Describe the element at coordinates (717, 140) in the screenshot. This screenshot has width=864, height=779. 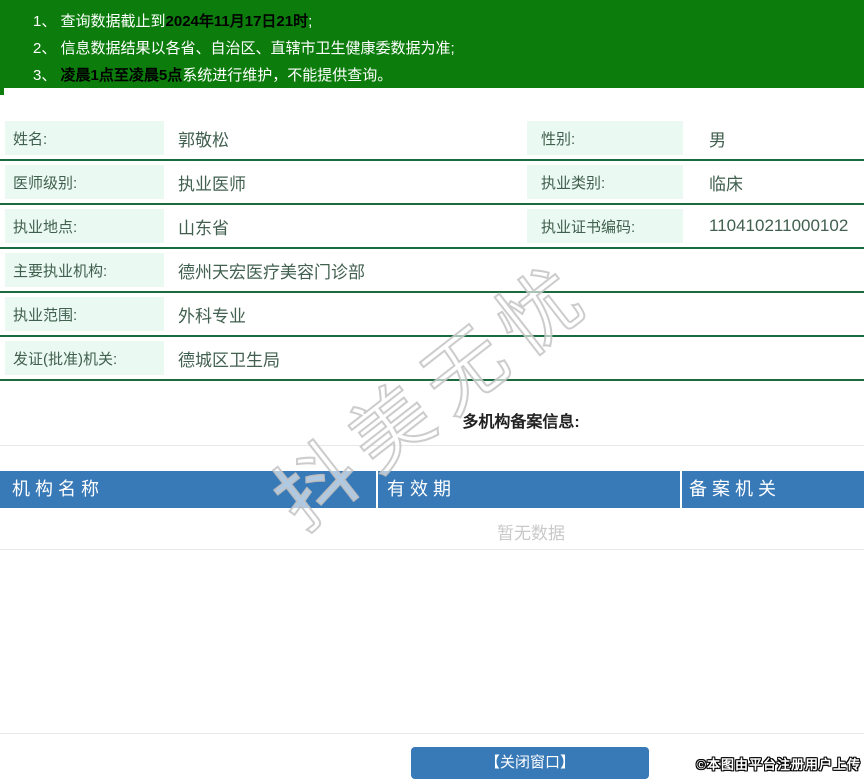
I see `field-value-gender: 男` at that location.